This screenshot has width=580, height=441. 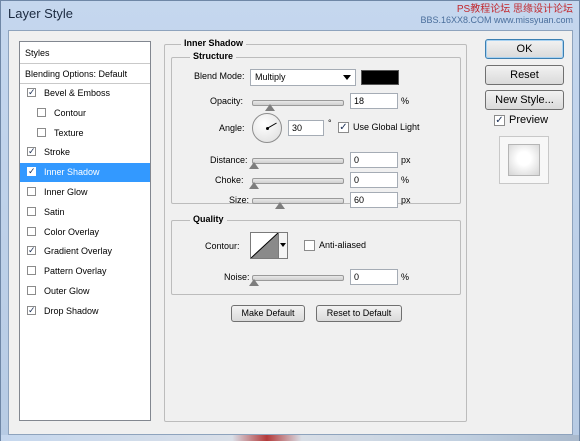 I want to click on style-item-drop-shadow: ✓ Drop Shadow, so click(x=85, y=311).